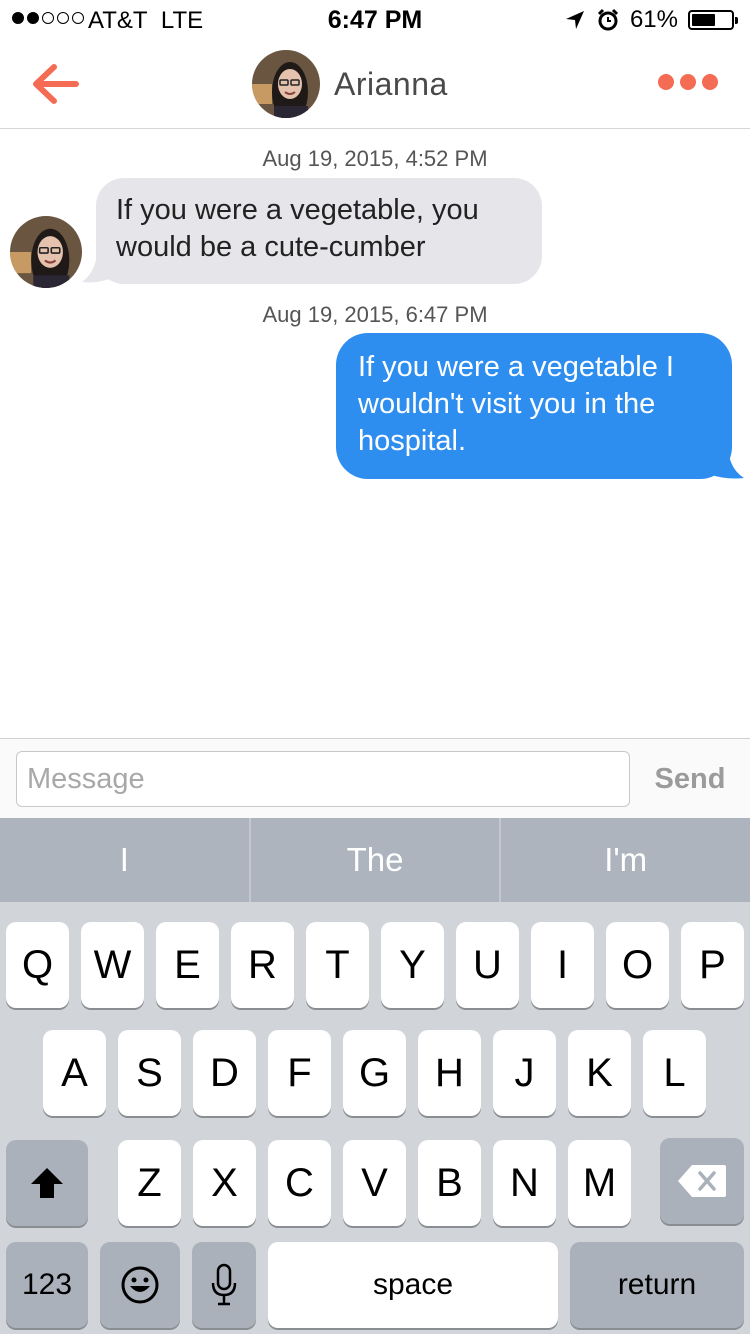 The height and width of the screenshot is (1334, 750). I want to click on key-label: D, so click(224, 1073).